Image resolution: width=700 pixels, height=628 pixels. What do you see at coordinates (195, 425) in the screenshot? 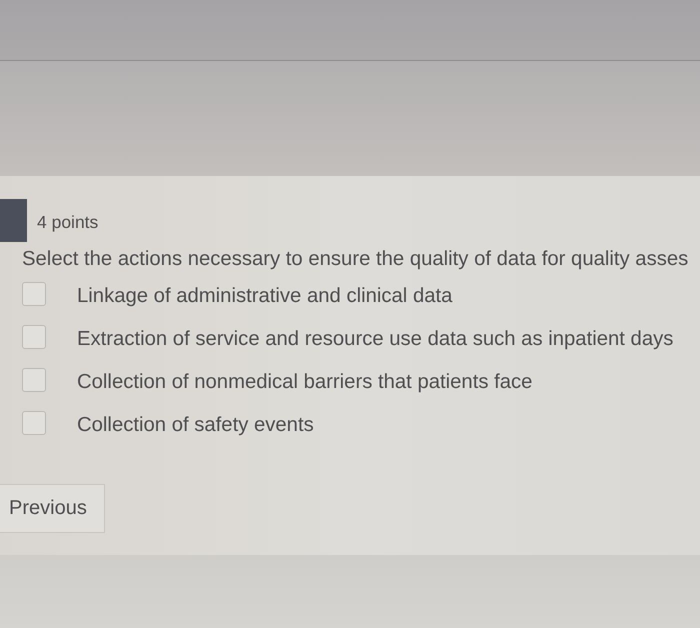
I see `option-label: Collection of safety events` at bounding box center [195, 425].